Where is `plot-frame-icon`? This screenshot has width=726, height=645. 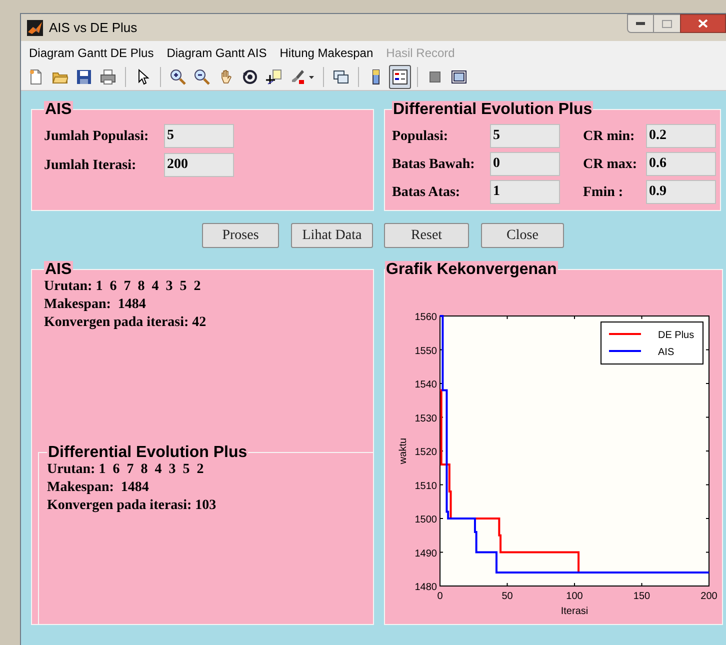 plot-frame-icon is located at coordinates (459, 77).